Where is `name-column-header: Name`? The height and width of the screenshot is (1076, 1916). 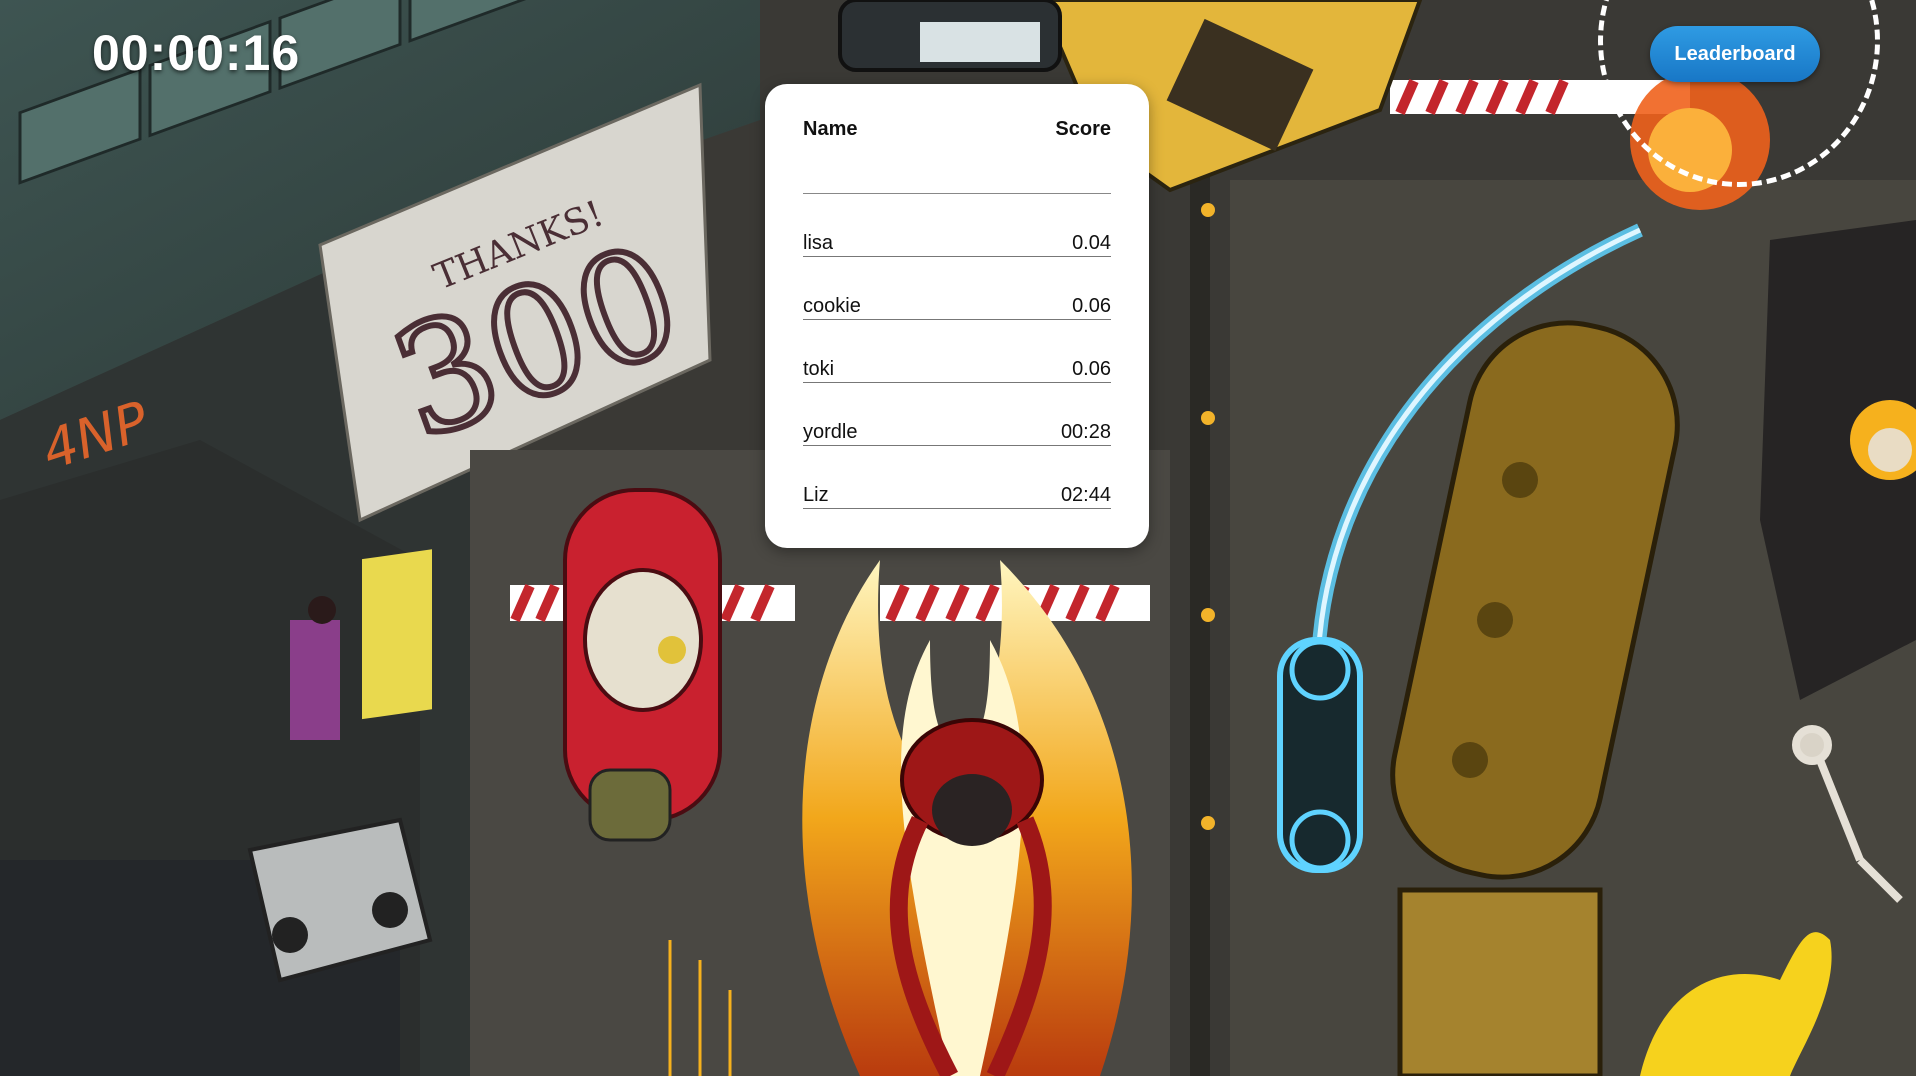 name-column-header: Name is located at coordinates (830, 129).